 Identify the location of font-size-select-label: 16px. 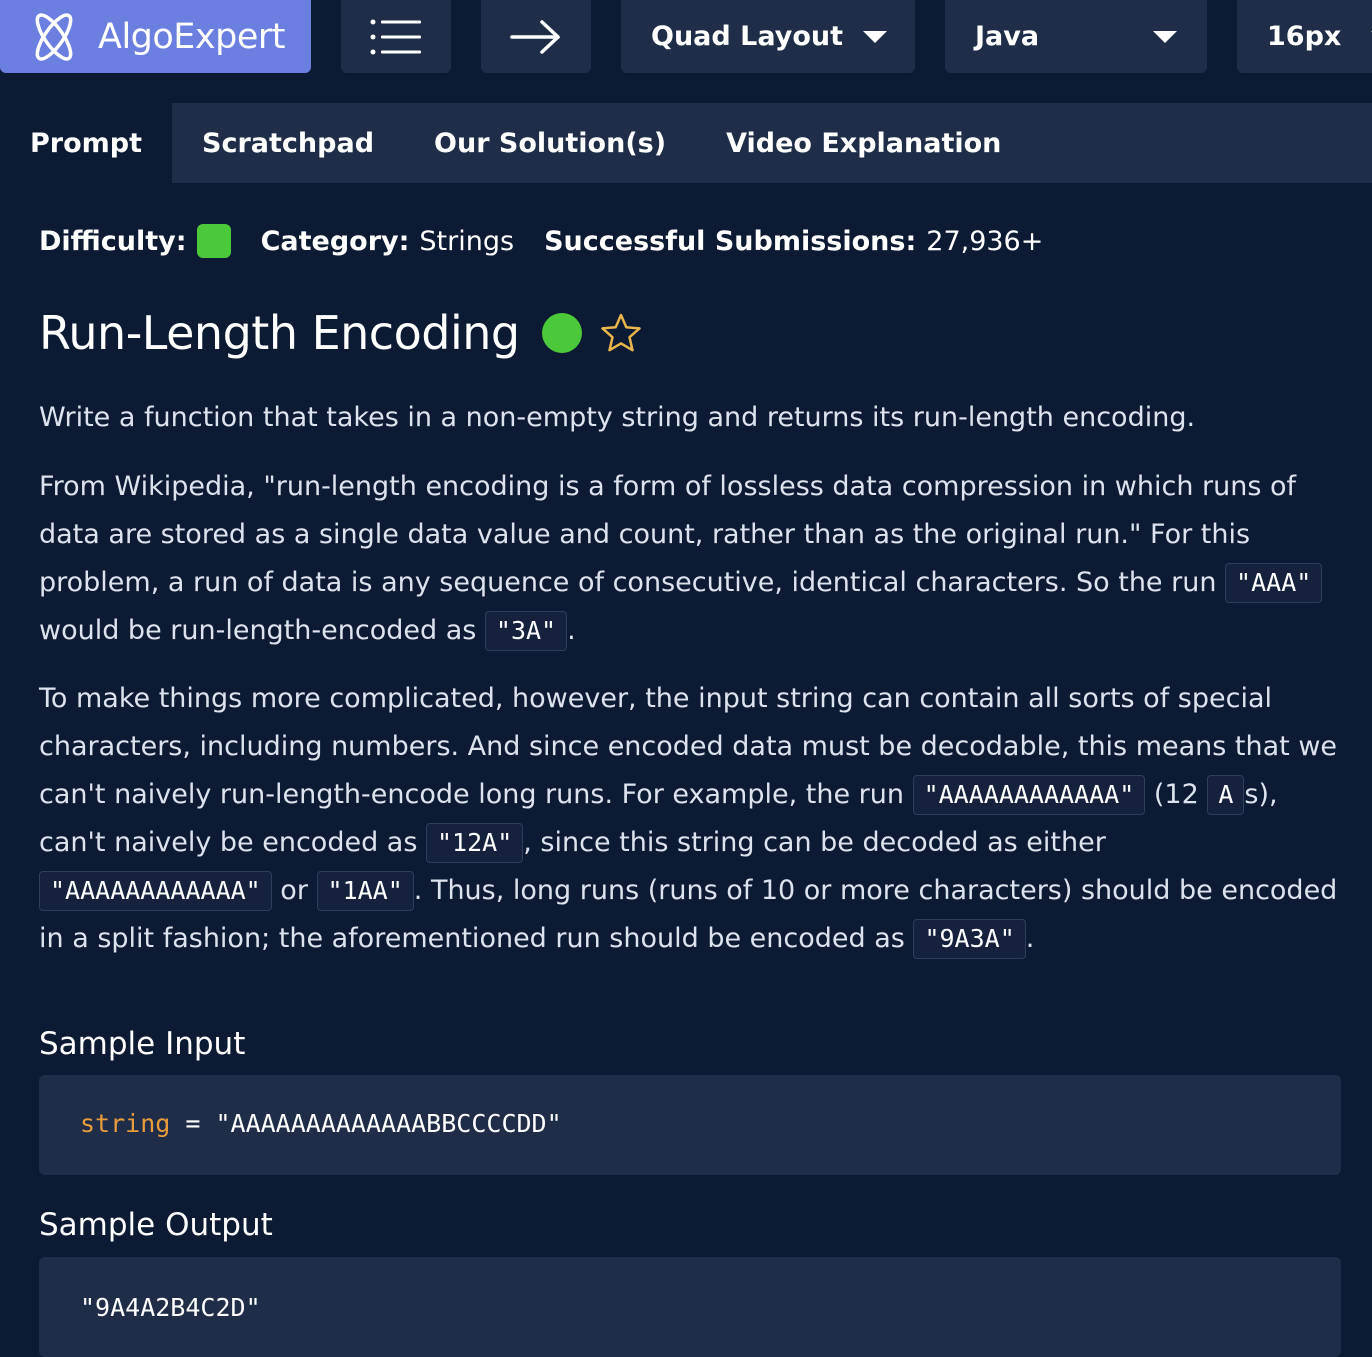
(1304, 36).